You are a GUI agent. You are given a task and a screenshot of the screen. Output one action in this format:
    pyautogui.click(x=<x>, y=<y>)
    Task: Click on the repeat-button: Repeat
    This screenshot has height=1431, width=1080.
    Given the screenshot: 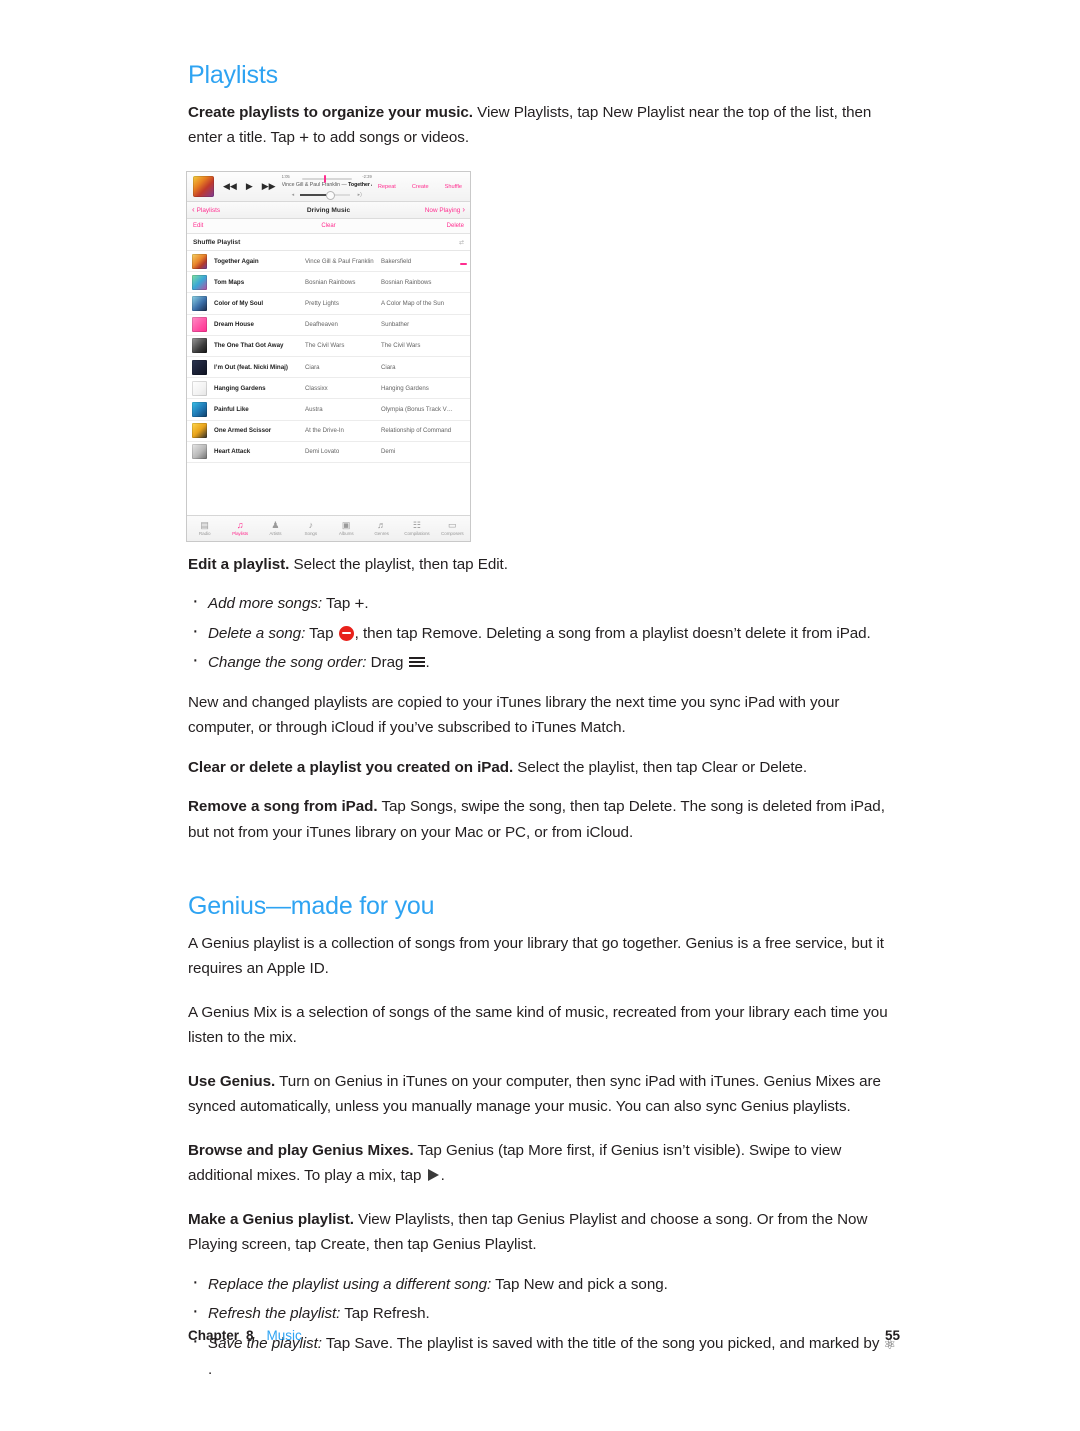 What is the action you would take?
    pyautogui.click(x=387, y=187)
    